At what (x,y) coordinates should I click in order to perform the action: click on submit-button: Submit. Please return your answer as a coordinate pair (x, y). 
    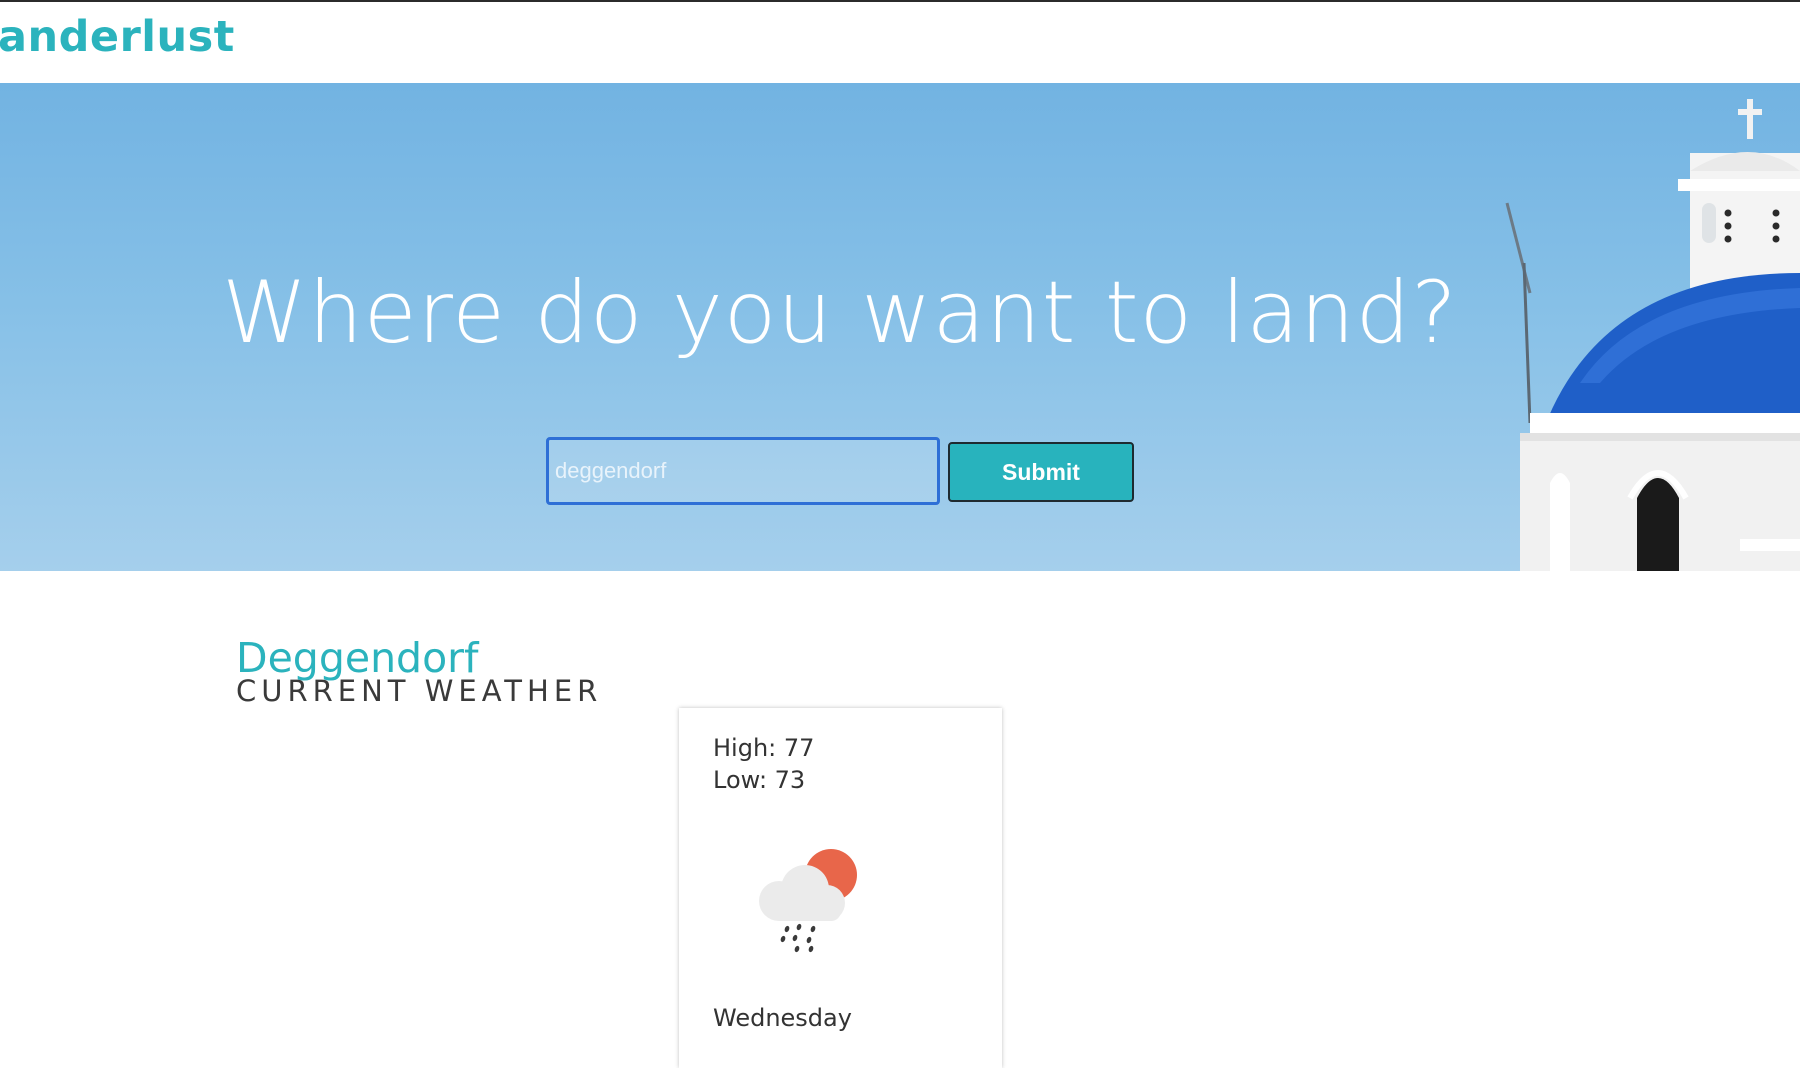
    Looking at the image, I should click on (1041, 472).